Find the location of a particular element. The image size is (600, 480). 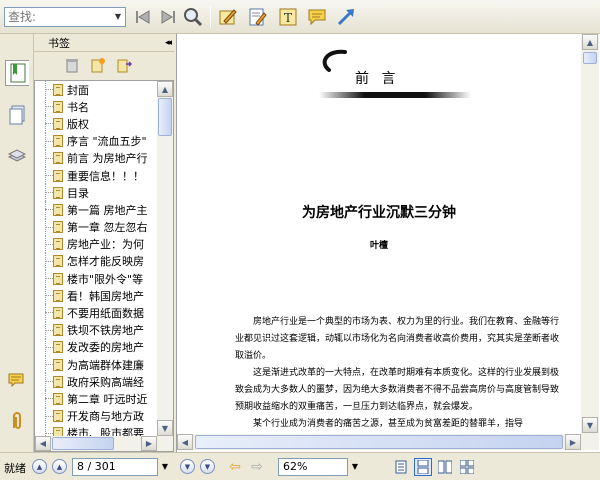

bookmark-label: 第一篇 房地产主 is located at coordinates (107, 210).